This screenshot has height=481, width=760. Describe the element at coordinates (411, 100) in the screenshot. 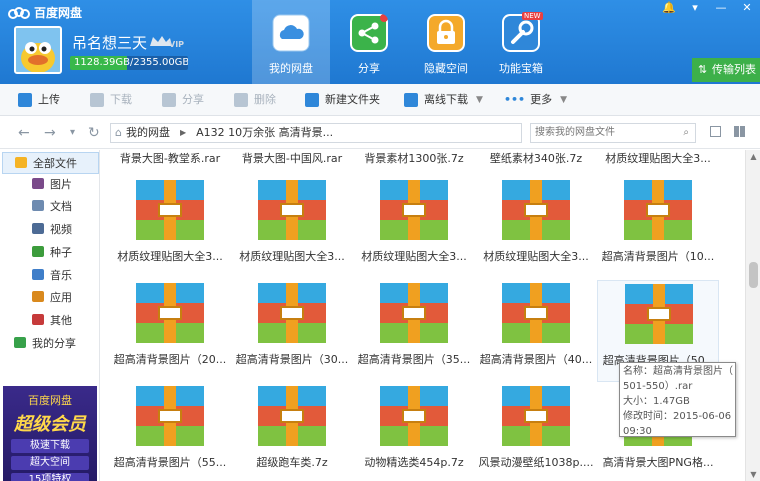

I see `offline-download-icon` at that location.